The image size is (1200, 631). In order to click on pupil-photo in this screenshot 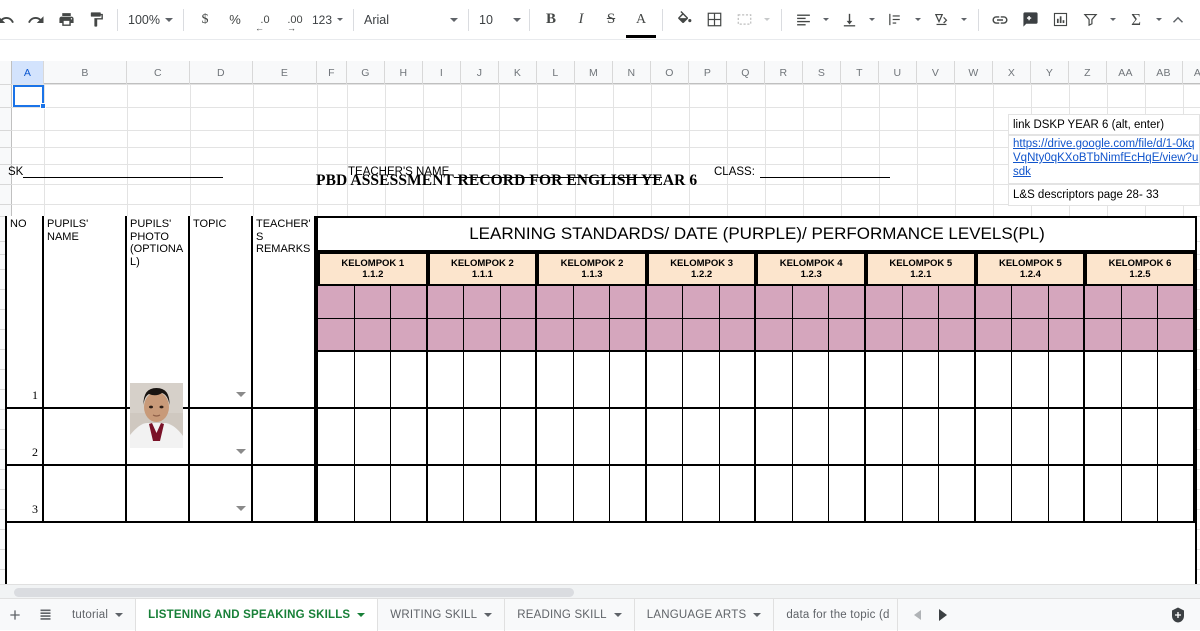, I will do `click(156, 415)`.